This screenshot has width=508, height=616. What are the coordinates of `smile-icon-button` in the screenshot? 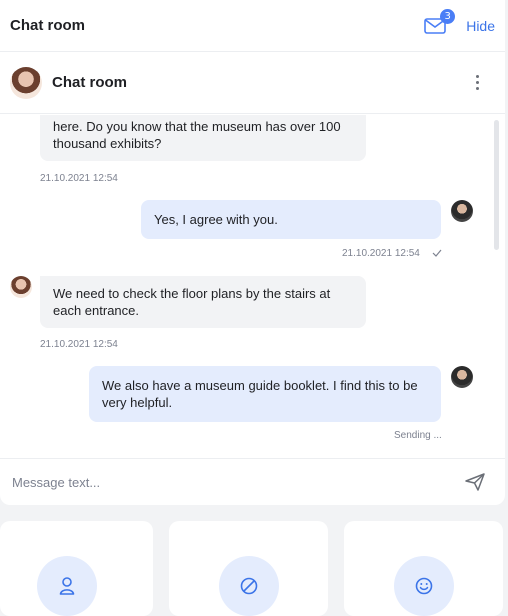 It's located at (423, 586).